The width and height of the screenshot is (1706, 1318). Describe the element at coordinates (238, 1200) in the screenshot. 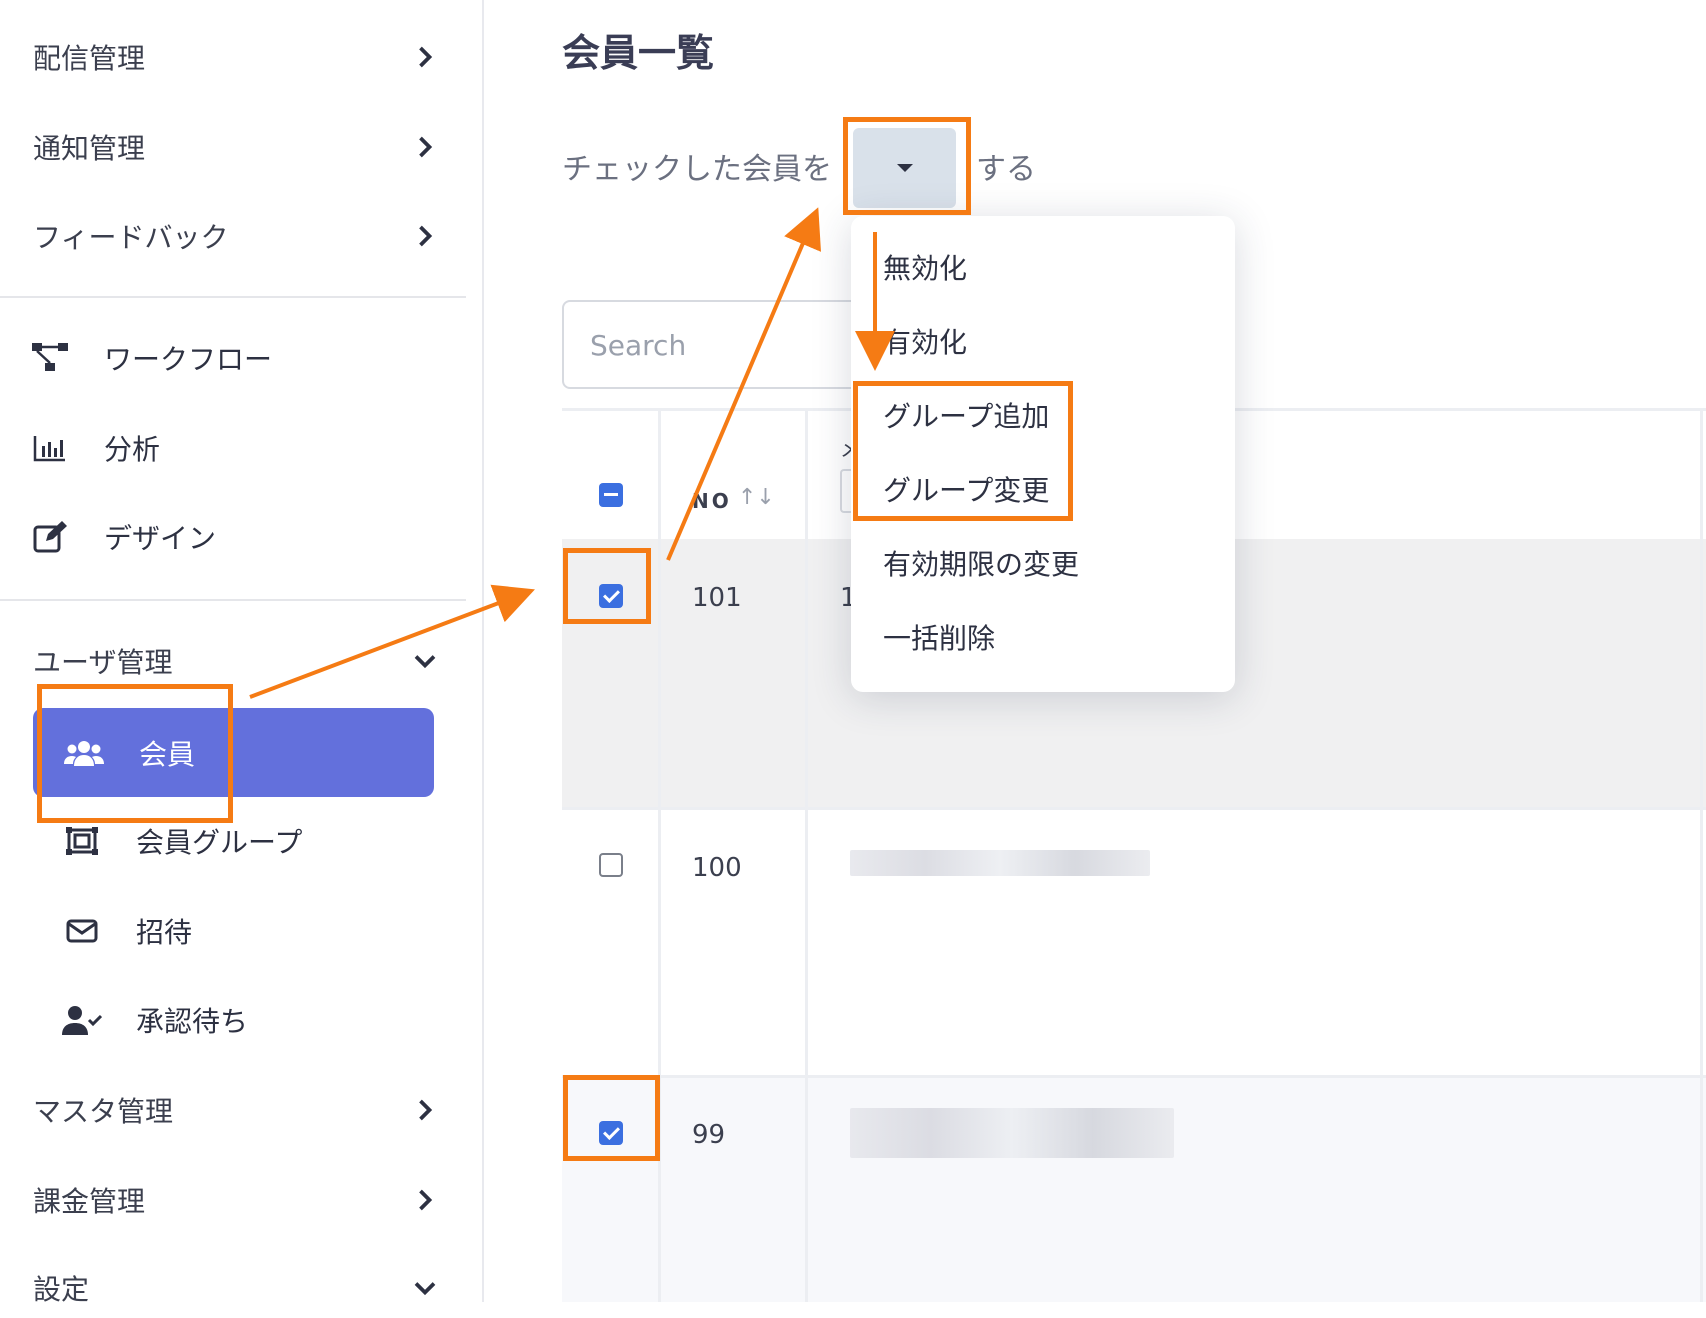

I see `sidebar-item-billing: 課金管理` at that location.